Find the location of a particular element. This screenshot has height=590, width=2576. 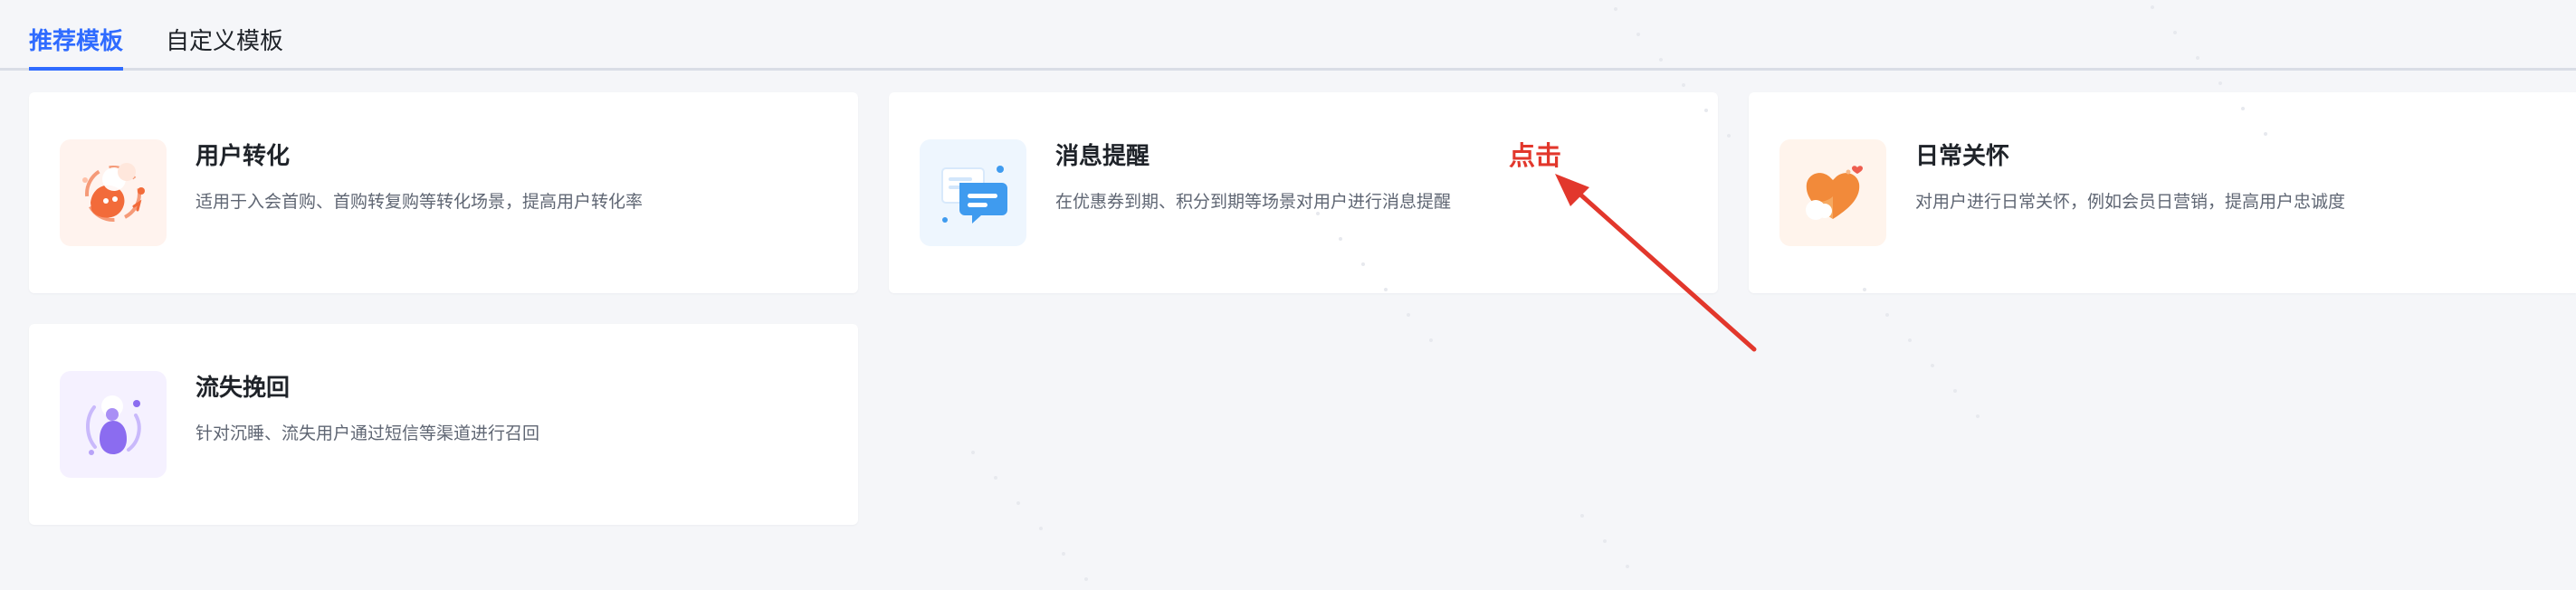

tab-custom-templates: 自定义模板 is located at coordinates (224, 42).